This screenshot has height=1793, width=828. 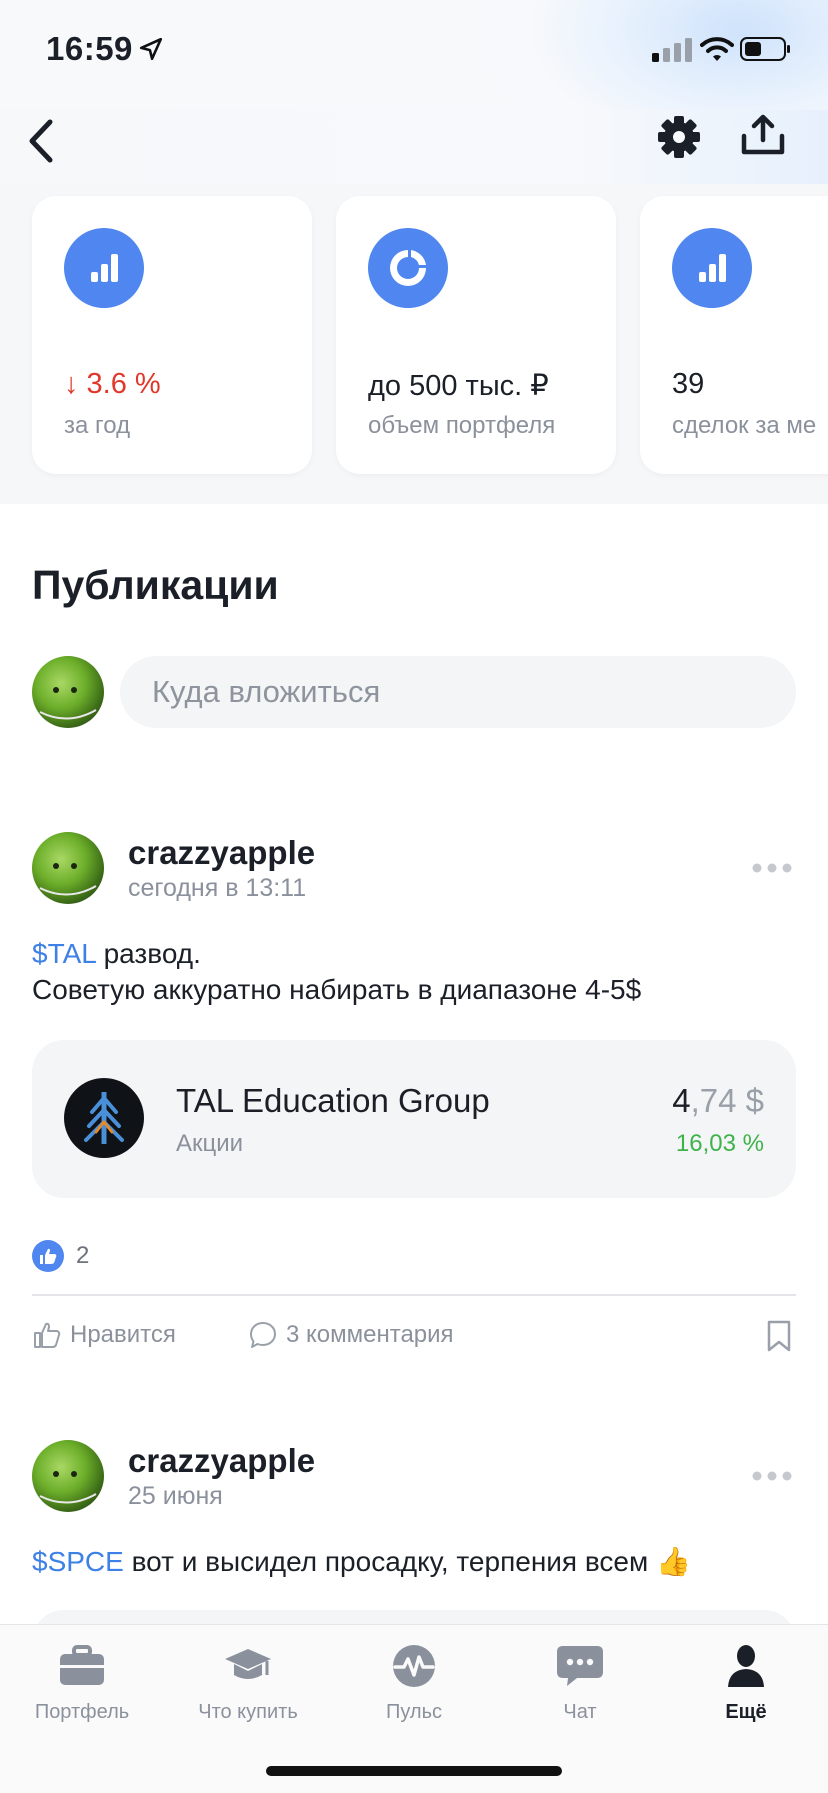 What do you see at coordinates (408, 268) in the screenshot?
I see `pie-chart-icon` at bounding box center [408, 268].